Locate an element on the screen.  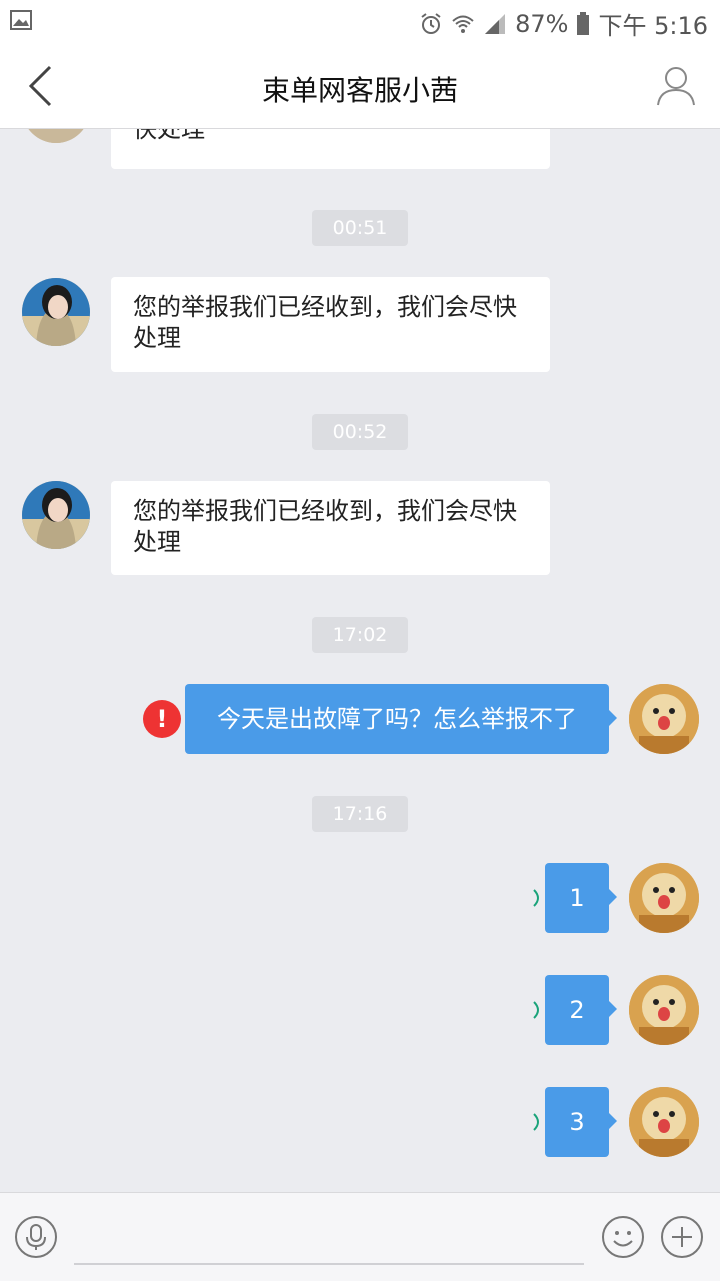
timestamp: 00:51 is located at coordinates (360, 228).